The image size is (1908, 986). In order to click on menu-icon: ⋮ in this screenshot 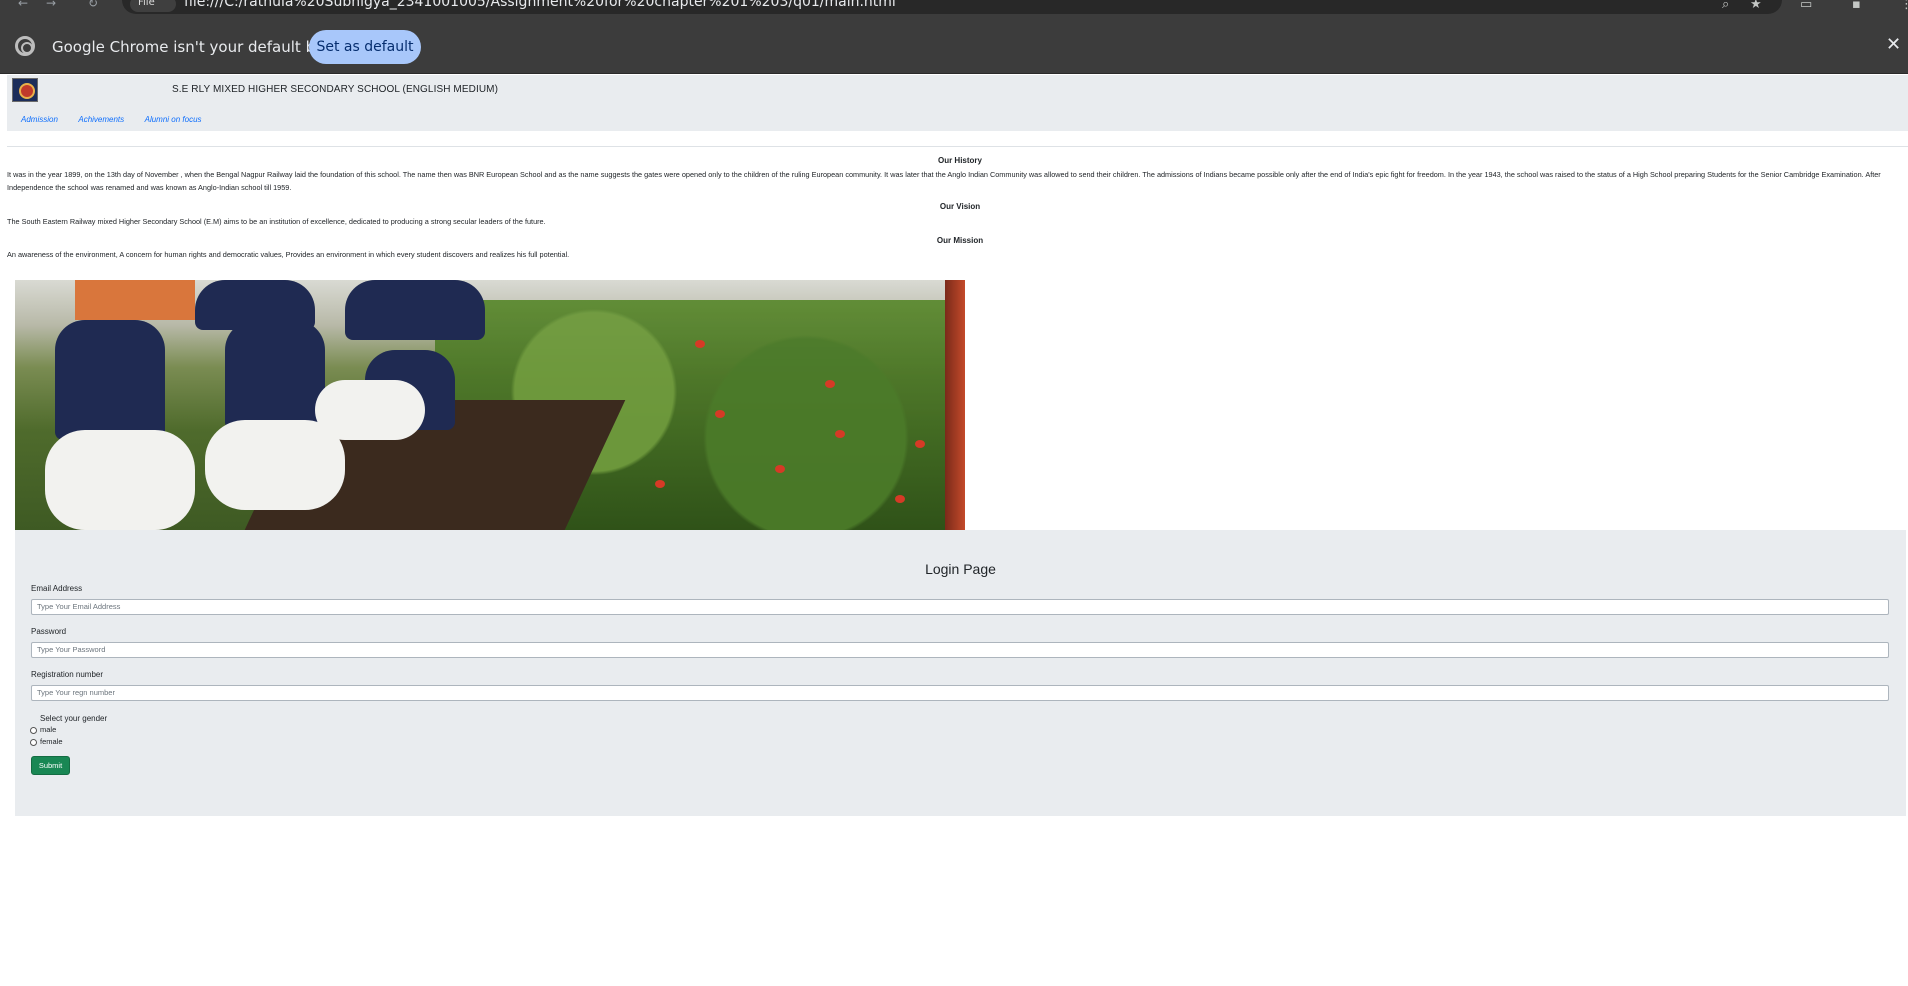, I will do `click(1904, 6)`.